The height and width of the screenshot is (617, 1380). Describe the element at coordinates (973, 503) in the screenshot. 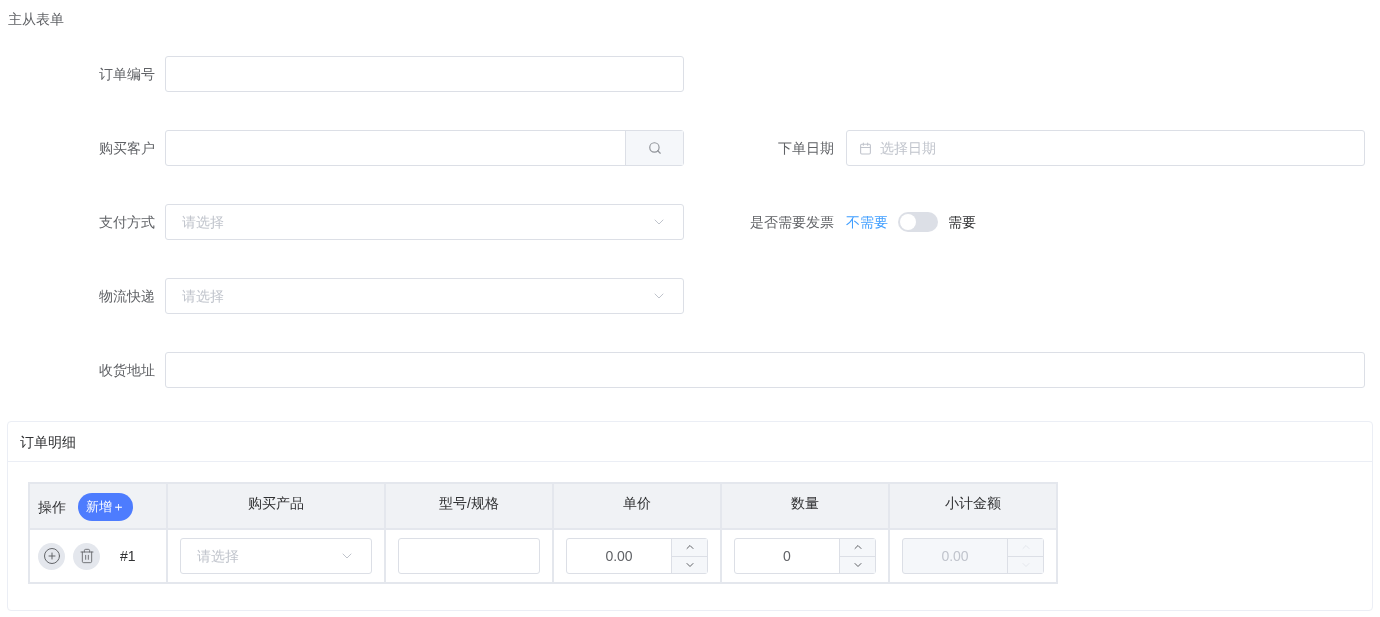

I see `column-header: 小计金额` at that location.